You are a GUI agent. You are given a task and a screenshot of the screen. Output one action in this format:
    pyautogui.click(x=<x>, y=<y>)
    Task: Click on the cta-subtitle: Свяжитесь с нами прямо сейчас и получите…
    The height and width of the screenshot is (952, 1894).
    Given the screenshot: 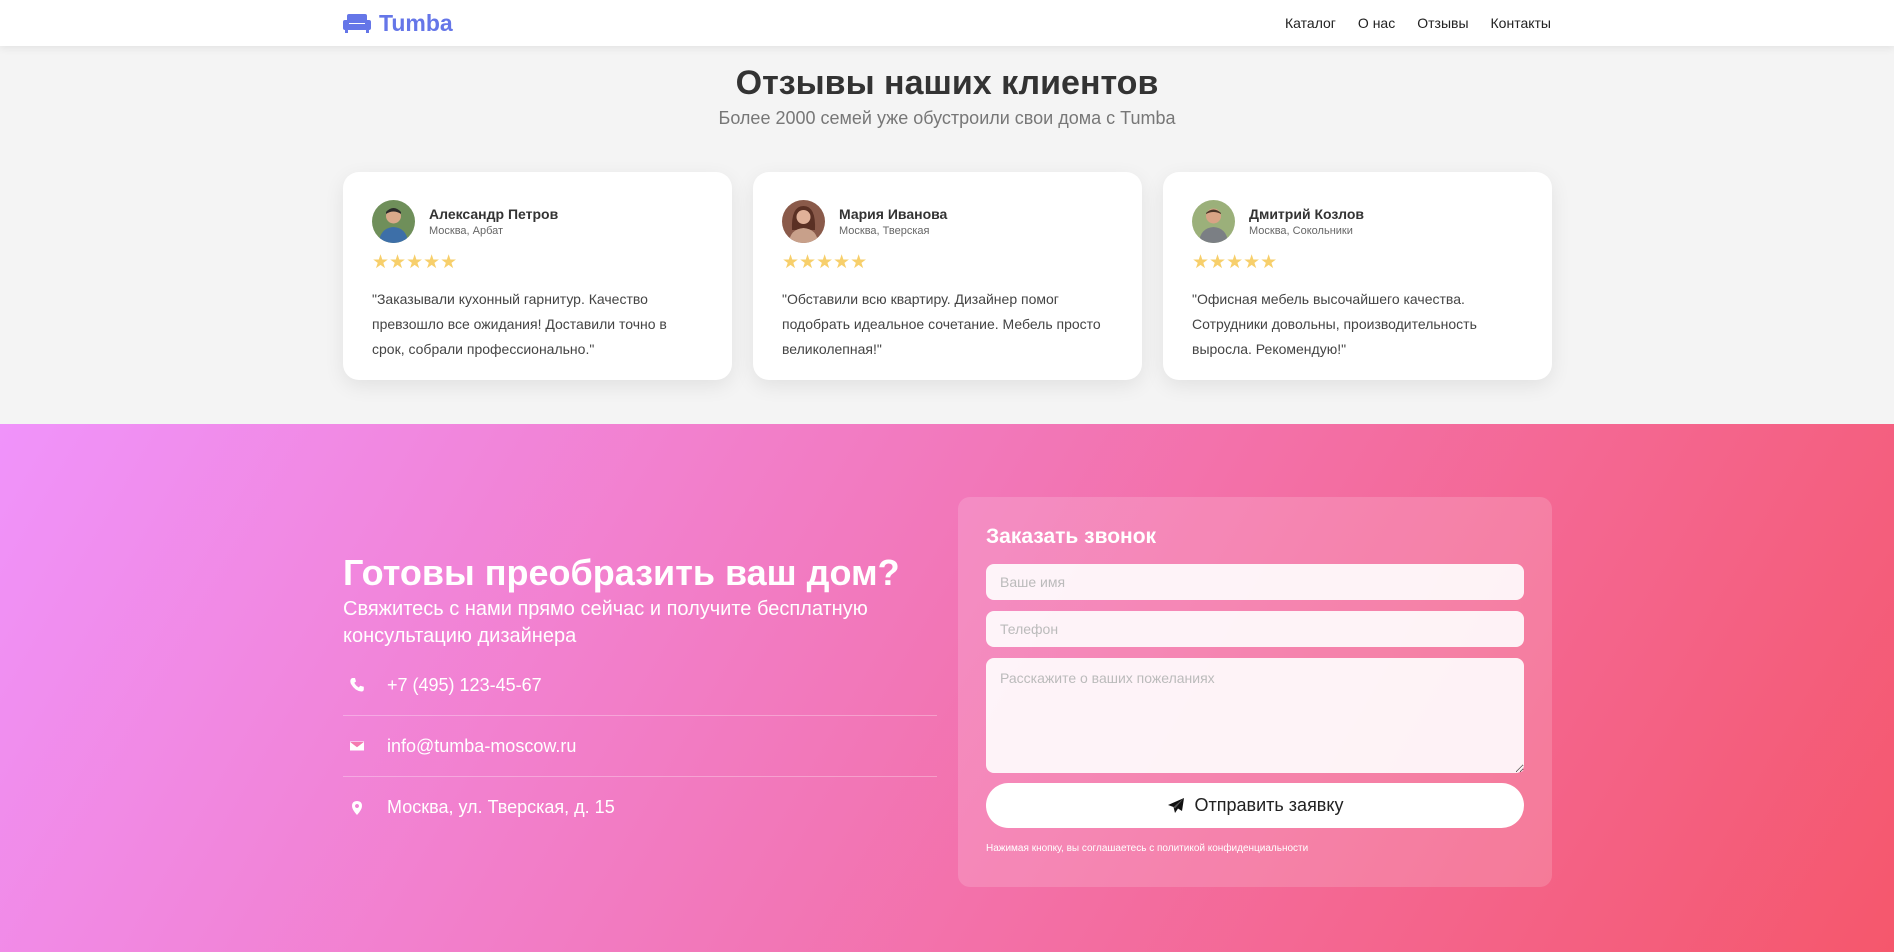 What is the action you would take?
    pyautogui.click(x=605, y=622)
    